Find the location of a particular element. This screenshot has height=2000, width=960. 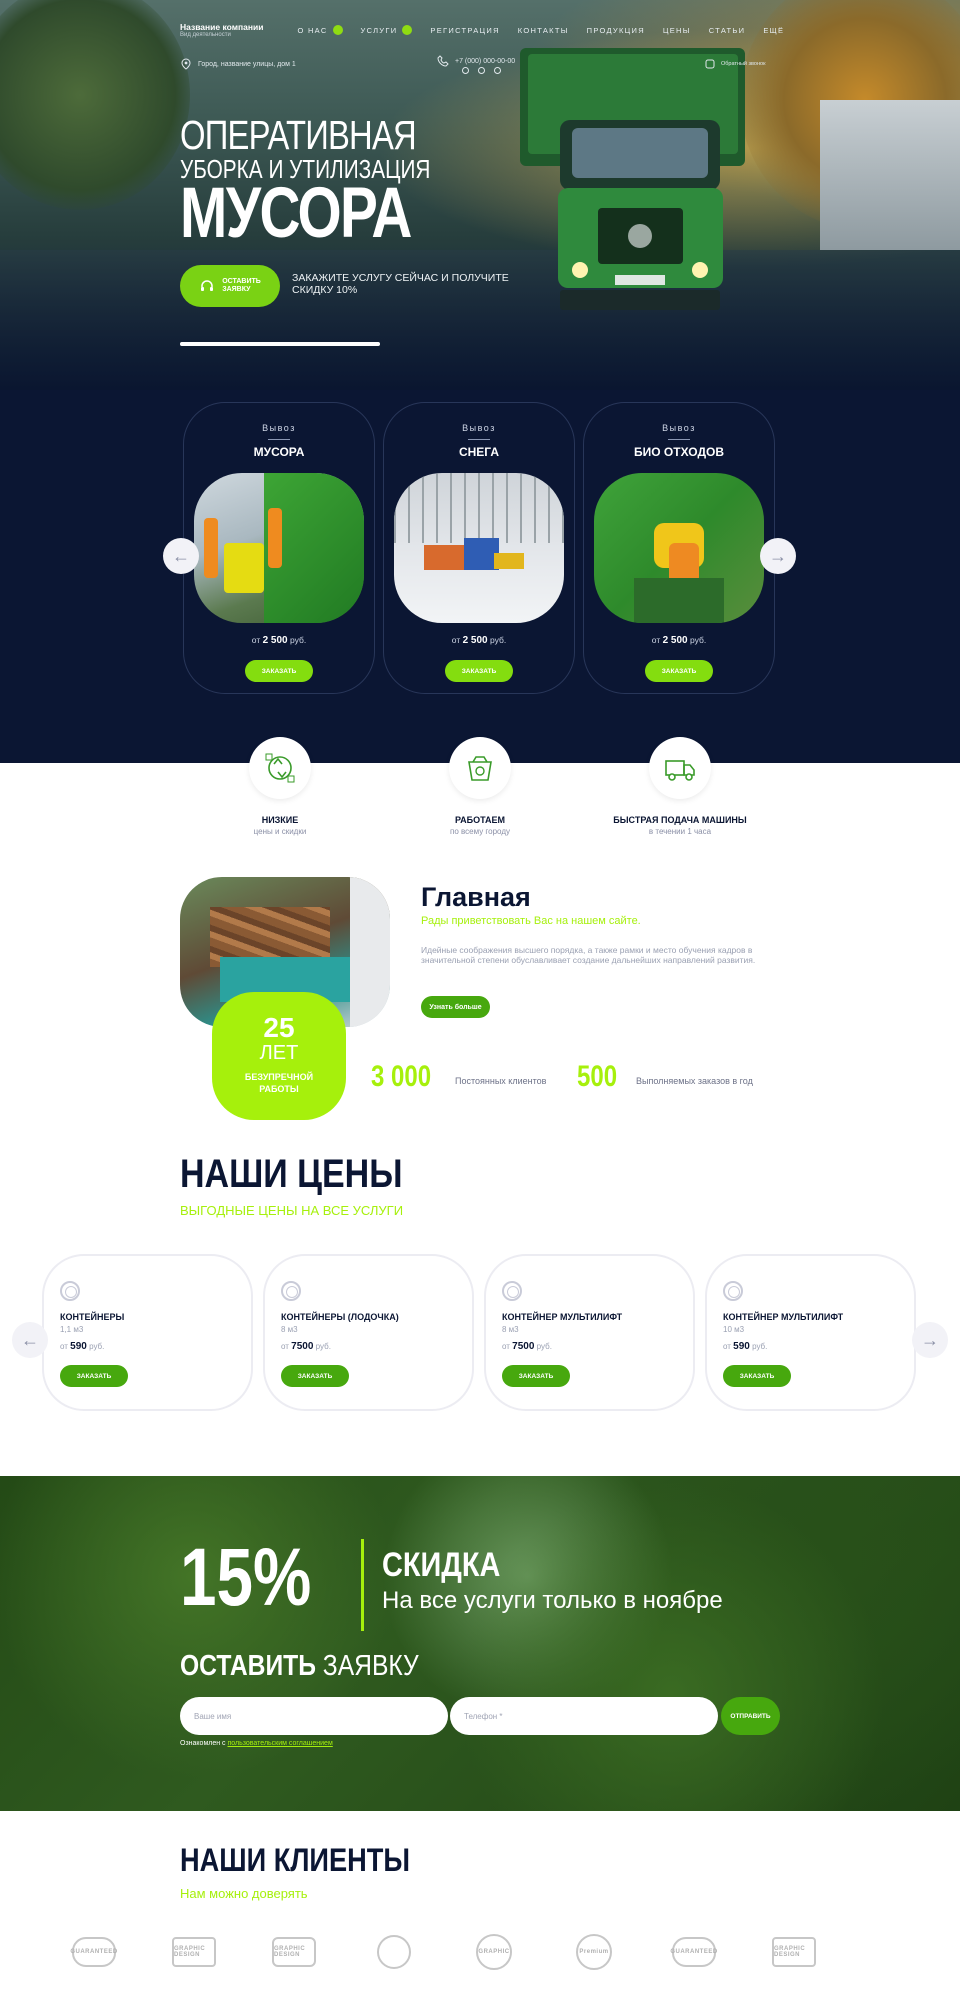

promo-divider is located at coordinates (362, 1585).